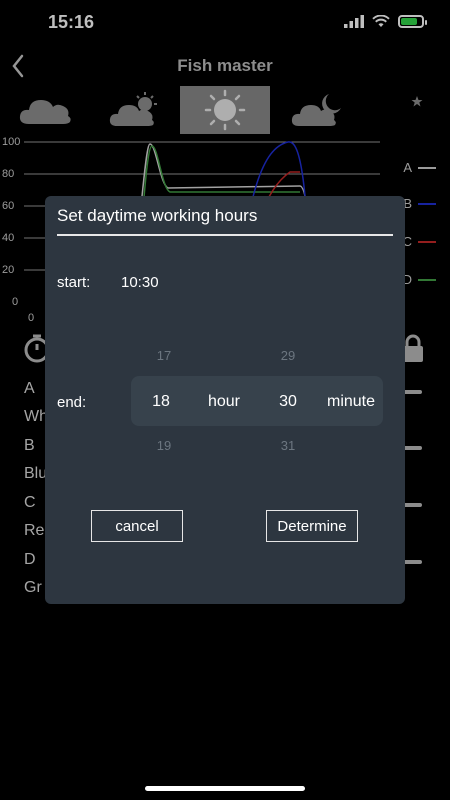 The height and width of the screenshot is (800, 450). I want to click on end-label: end:, so click(72, 402).